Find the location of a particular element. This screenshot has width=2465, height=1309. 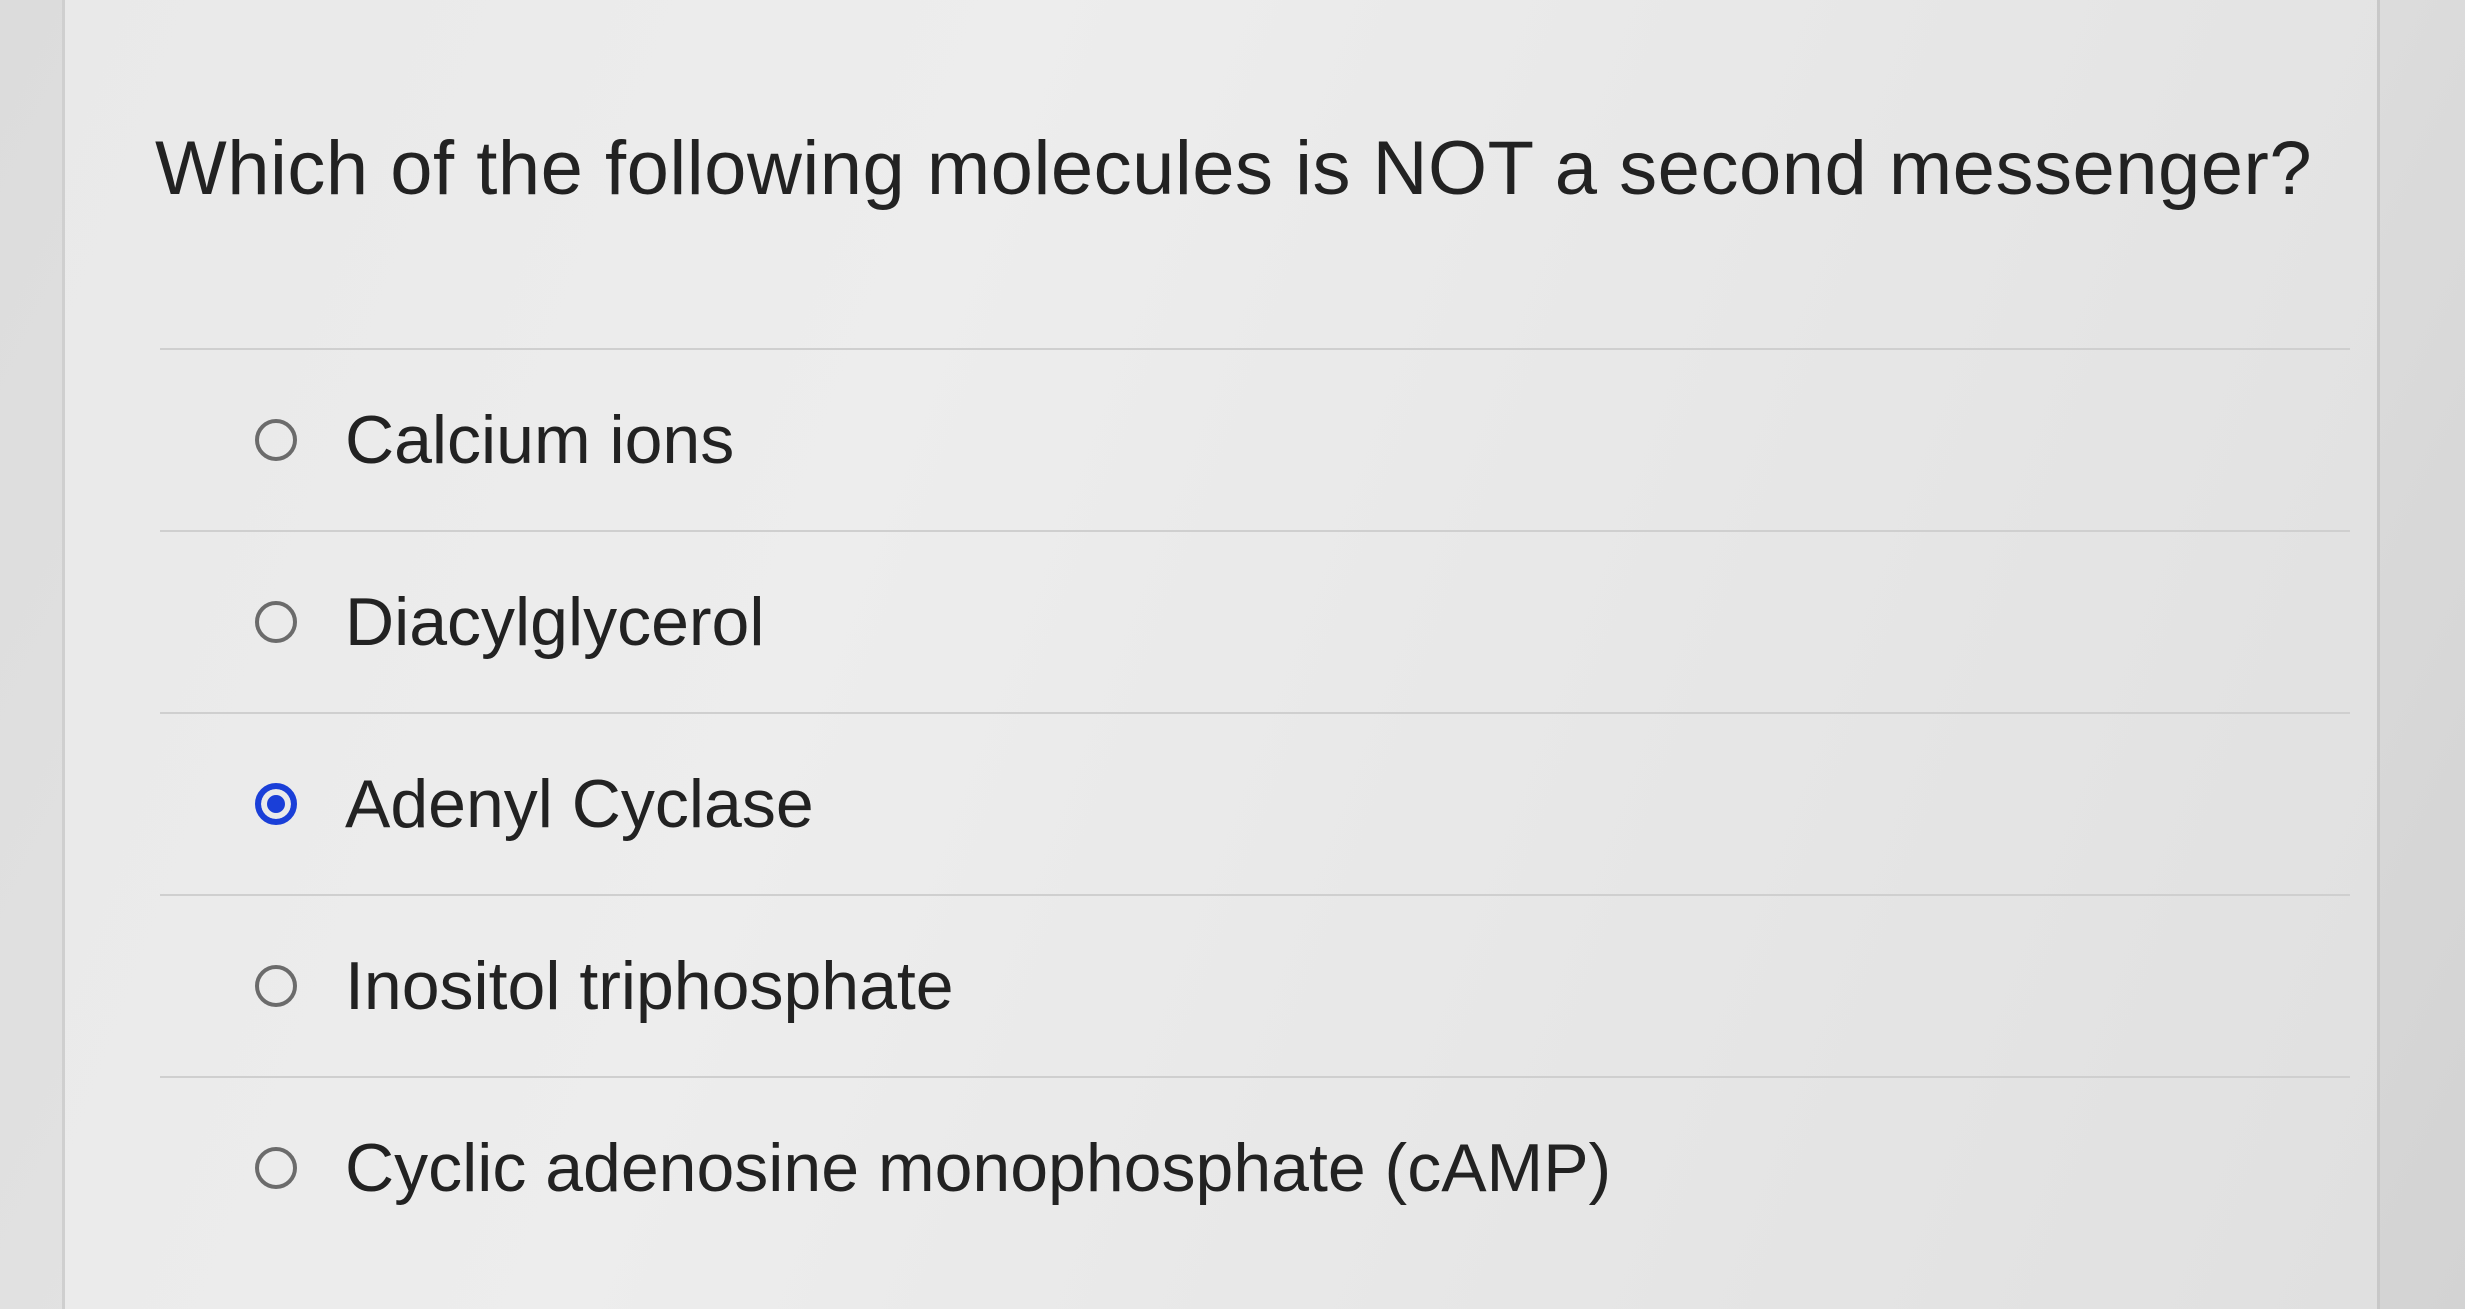

option-label: Adenyl Cyclase is located at coordinates (579, 804).